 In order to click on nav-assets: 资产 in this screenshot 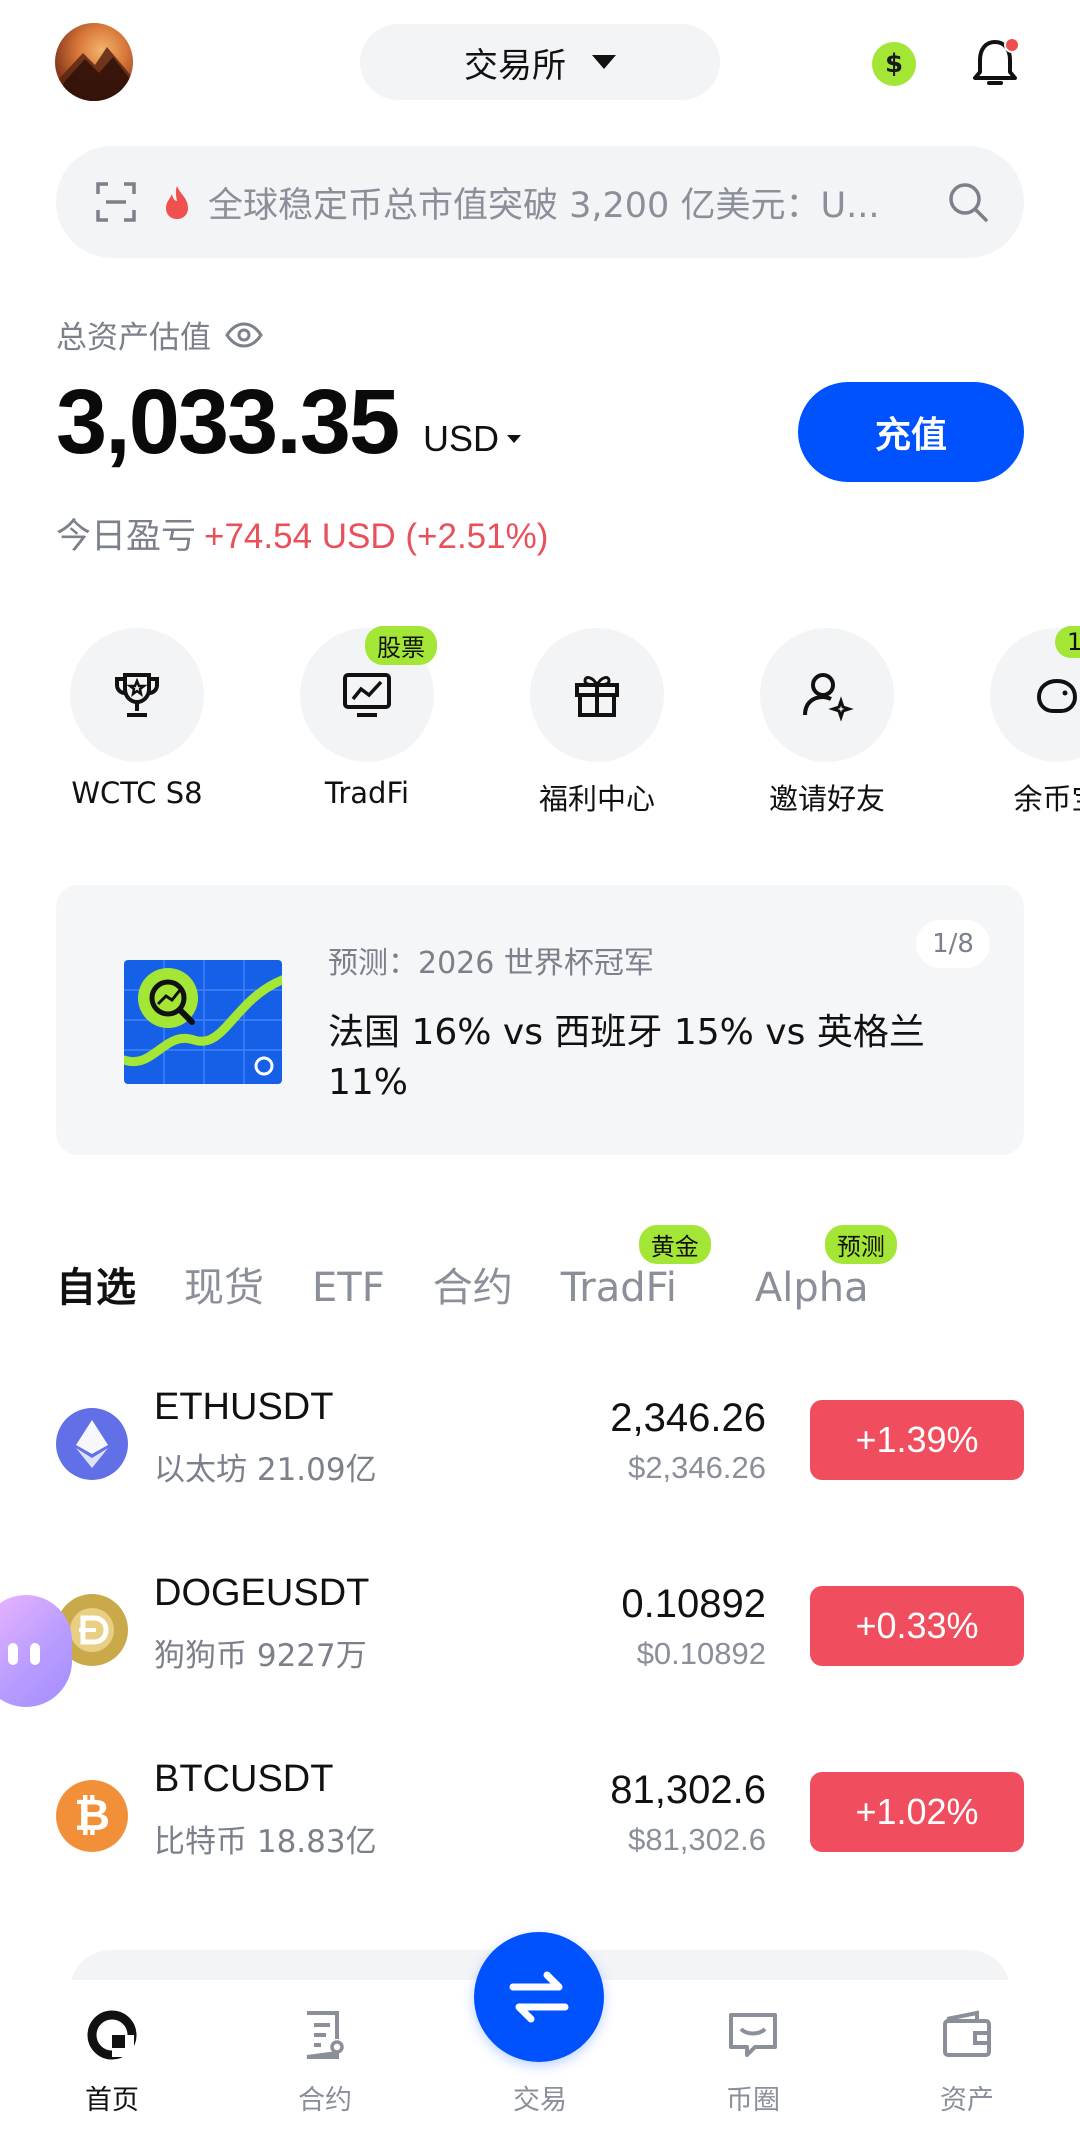, I will do `click(967, 2058)`.